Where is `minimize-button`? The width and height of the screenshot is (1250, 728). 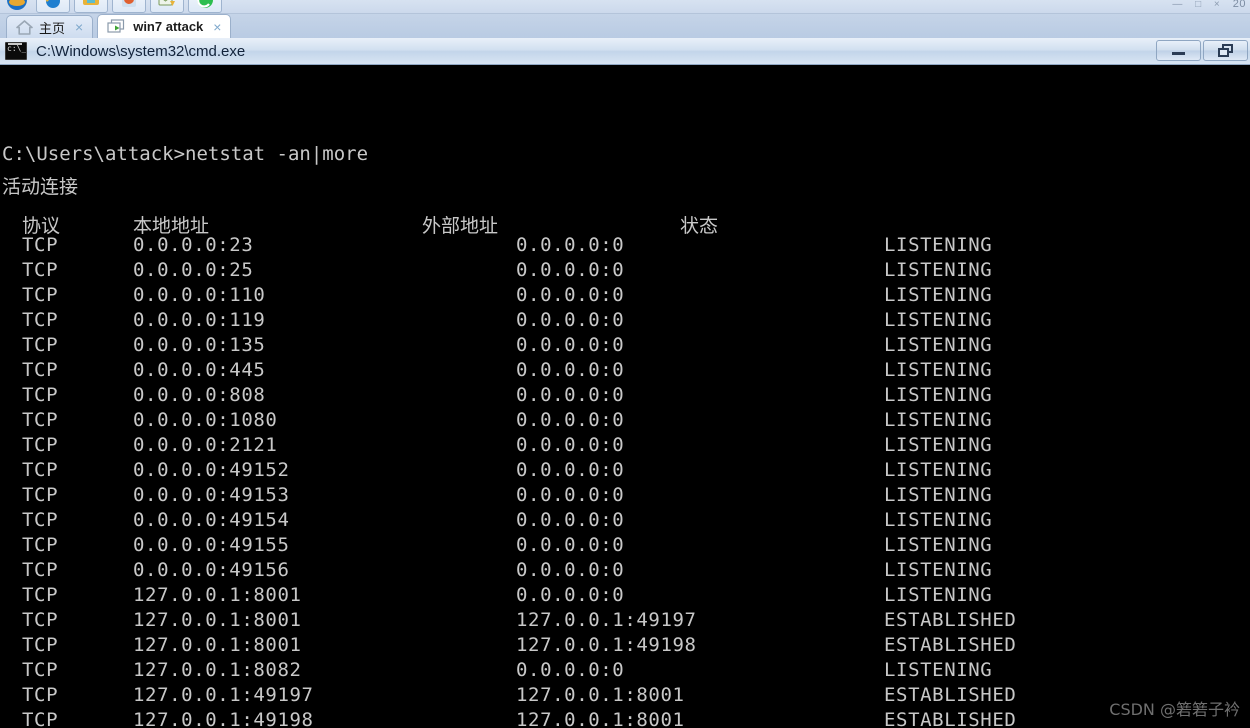
minimize-button is located at coordinates (1178, 50).